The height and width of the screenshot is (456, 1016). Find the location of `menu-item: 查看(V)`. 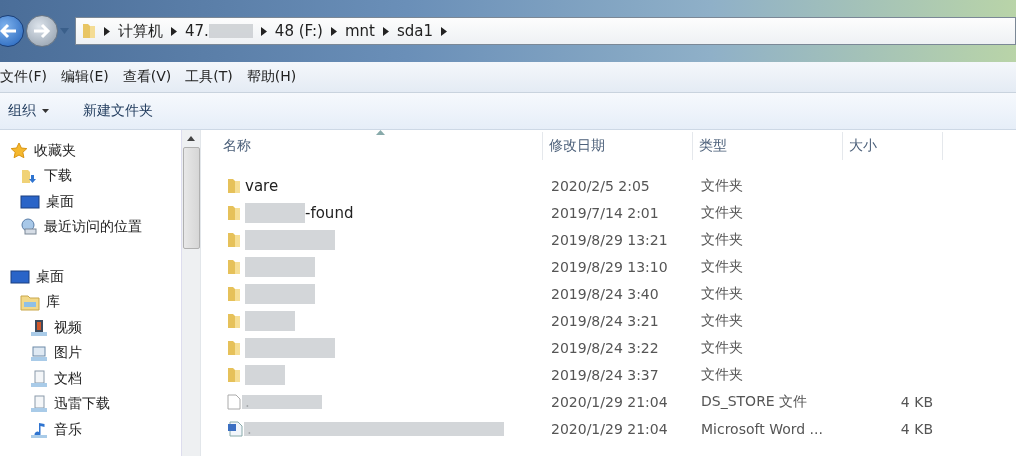

menu-item: 查看(V) is located at coordinates (147, 77).